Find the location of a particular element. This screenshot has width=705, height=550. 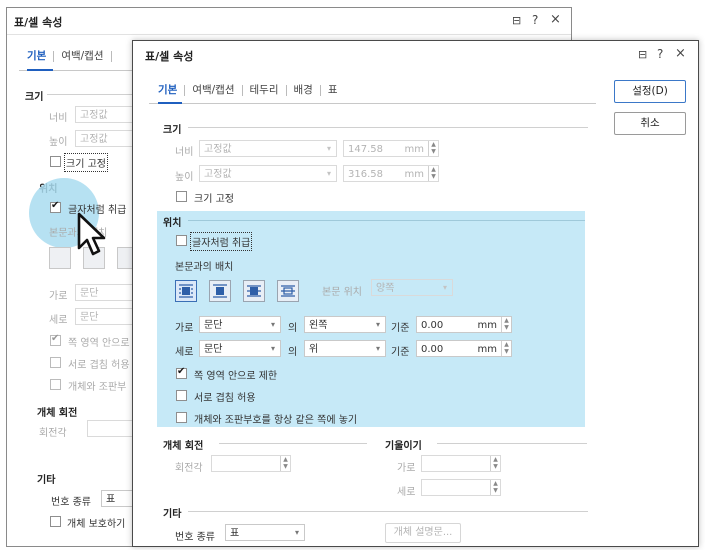

wrap-square-icon is located at coordinates (186, 291).